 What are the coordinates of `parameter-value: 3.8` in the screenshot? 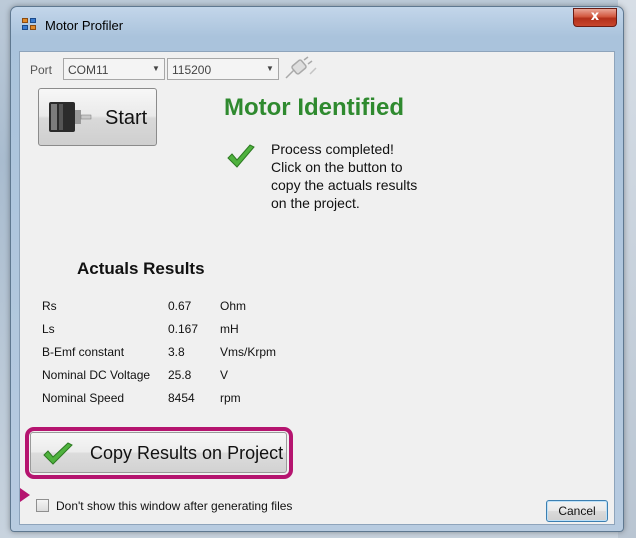 It's located at (176, 351).